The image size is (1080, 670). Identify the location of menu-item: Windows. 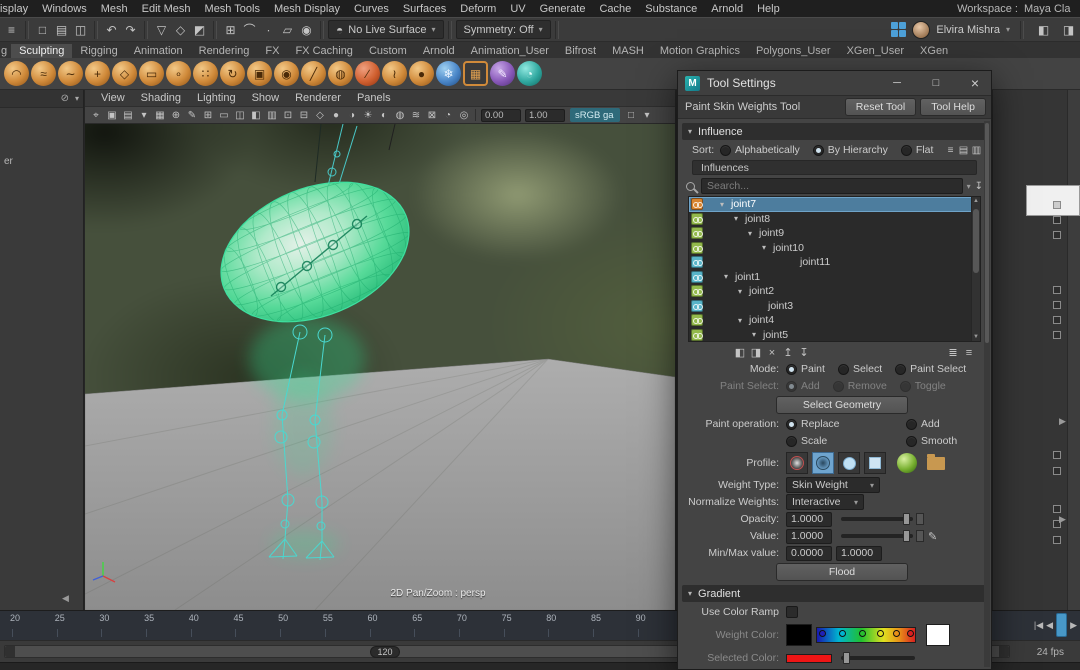
(64, 9).